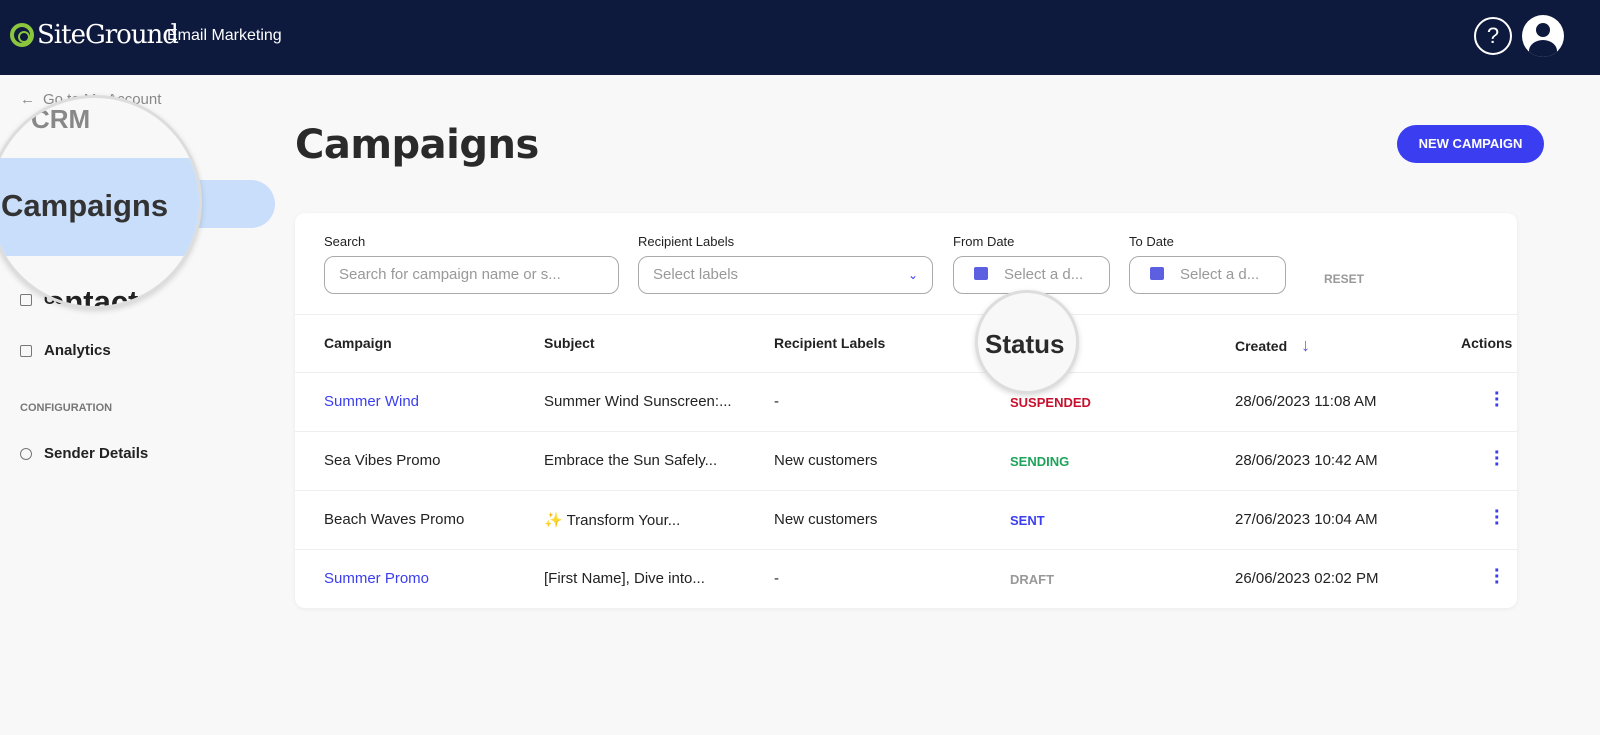 The width and height of the screenshot is (1600, 735). What do you see at coordinates (376, 578) in the screenshot?
I see `campaign-name: Summer Promo` at bounding box center [376, 578].